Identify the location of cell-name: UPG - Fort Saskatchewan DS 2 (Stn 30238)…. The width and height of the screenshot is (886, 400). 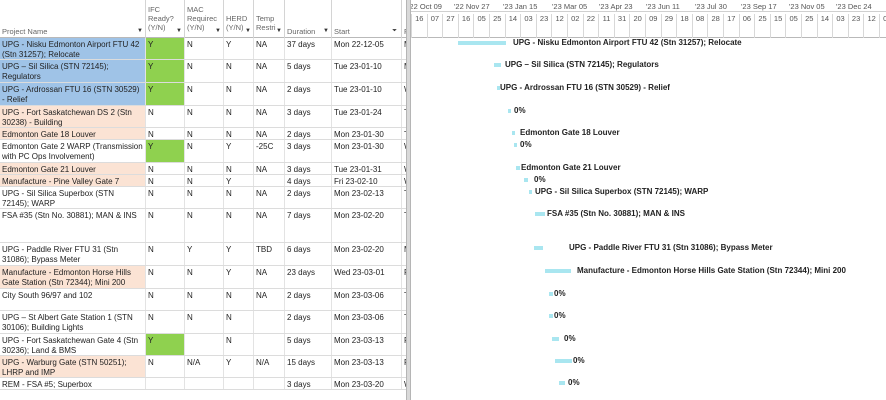
(73, 116).